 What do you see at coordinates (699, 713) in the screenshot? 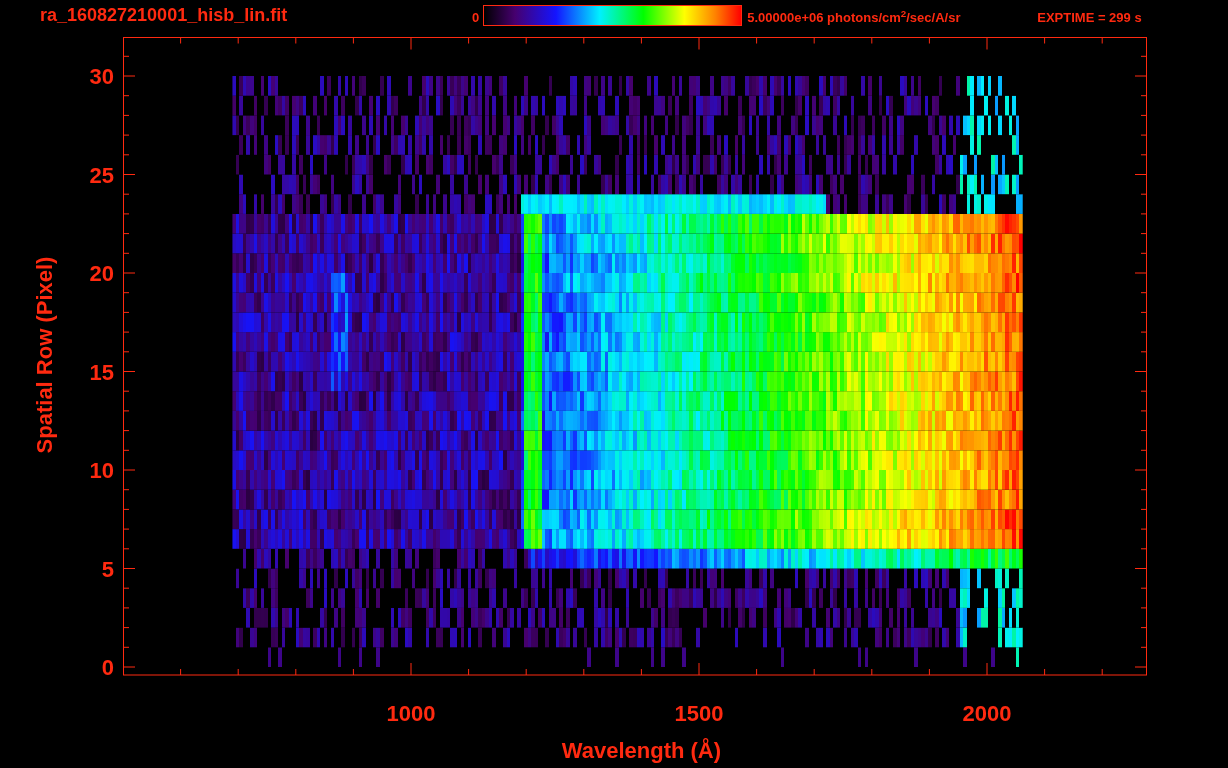
I see `x-tick-label: 1500` at bounding box center [699, 713].